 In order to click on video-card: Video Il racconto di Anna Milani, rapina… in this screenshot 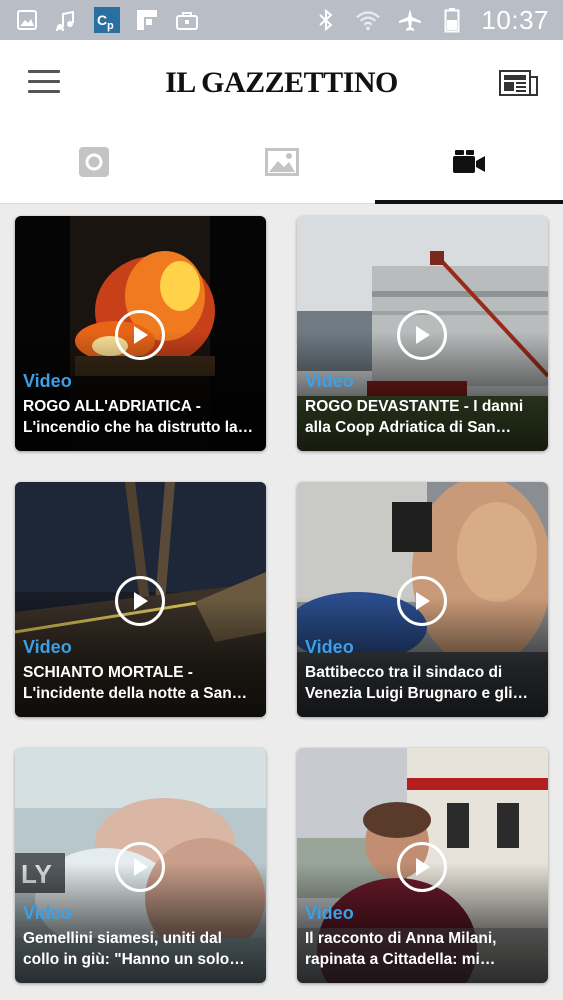, I will do `click(422, 865)`.